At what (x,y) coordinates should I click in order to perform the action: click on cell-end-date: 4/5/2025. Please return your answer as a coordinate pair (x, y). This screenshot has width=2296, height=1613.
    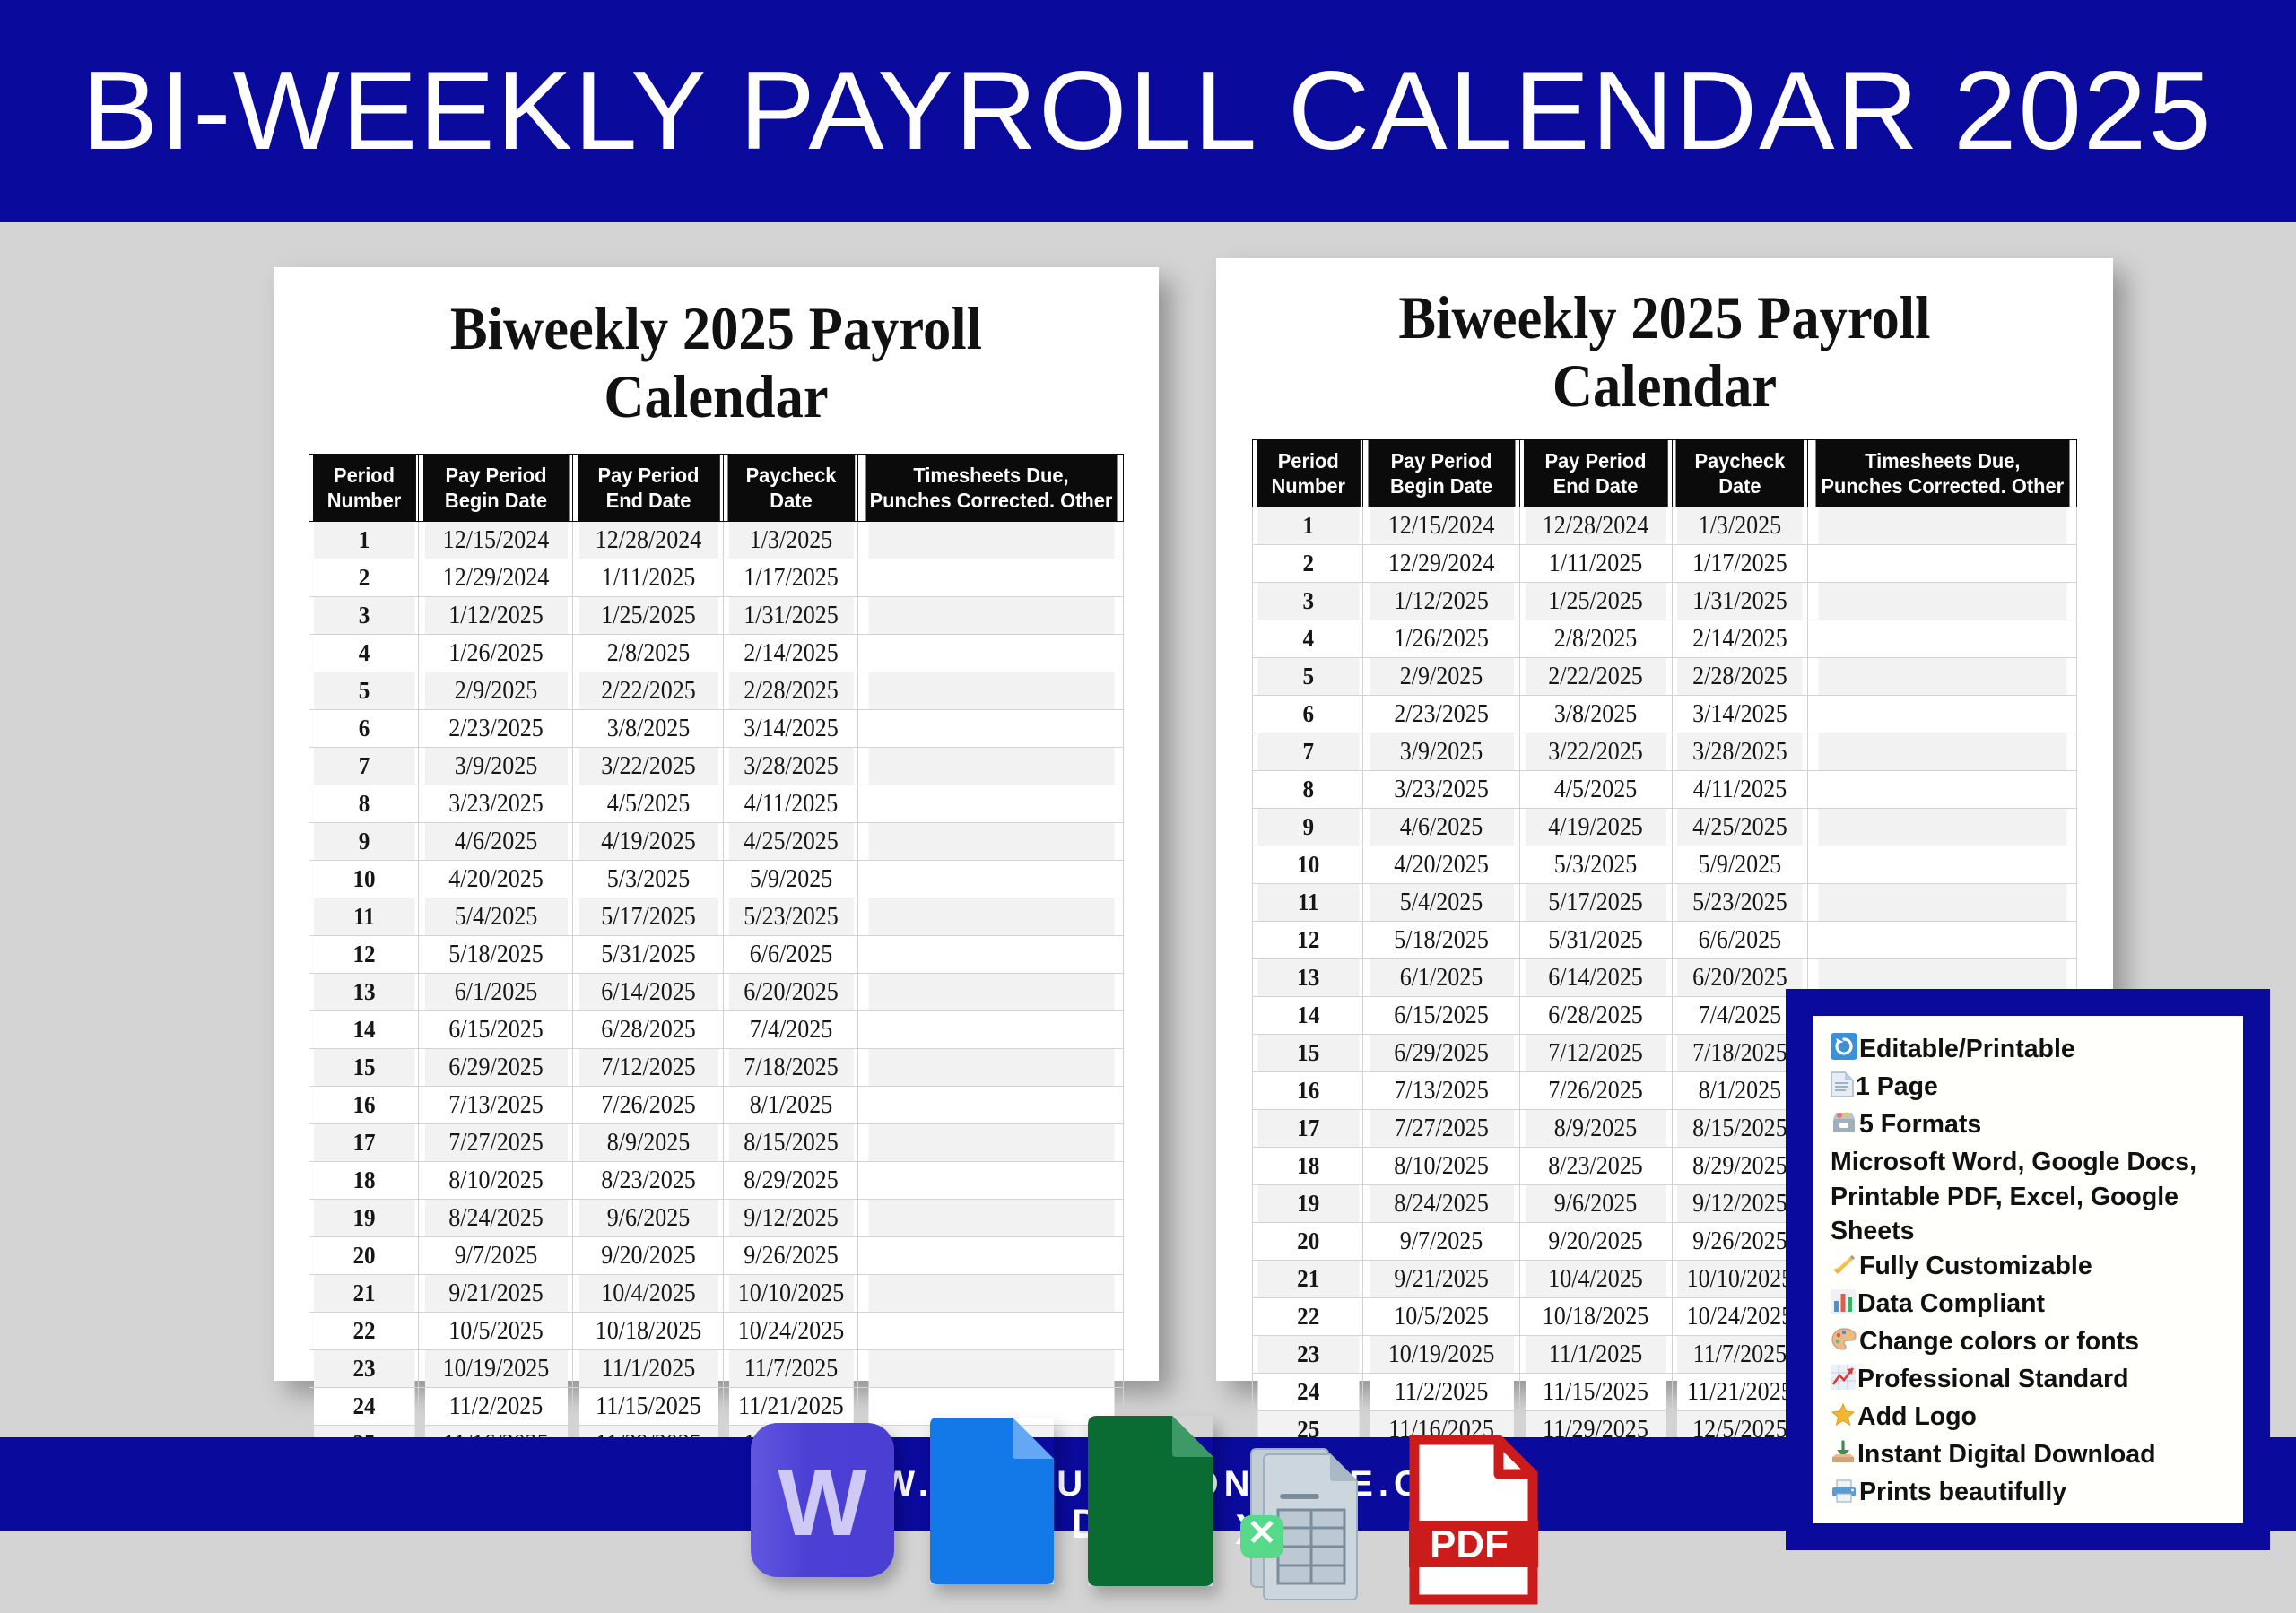
    Looking at the image, I should click on (1595, 790).